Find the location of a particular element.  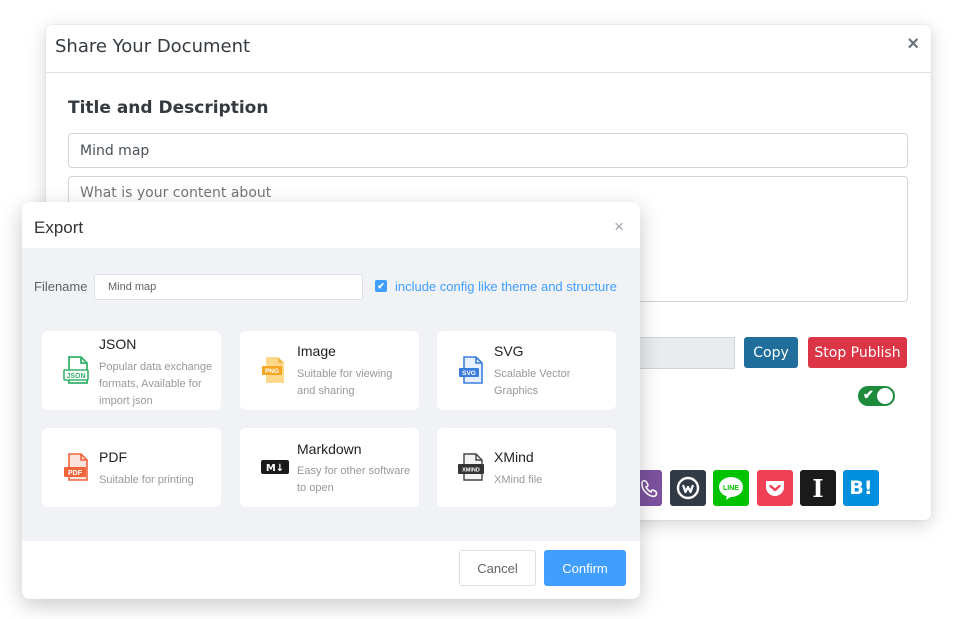

workplace-icon is located at coordinates (688, 488).